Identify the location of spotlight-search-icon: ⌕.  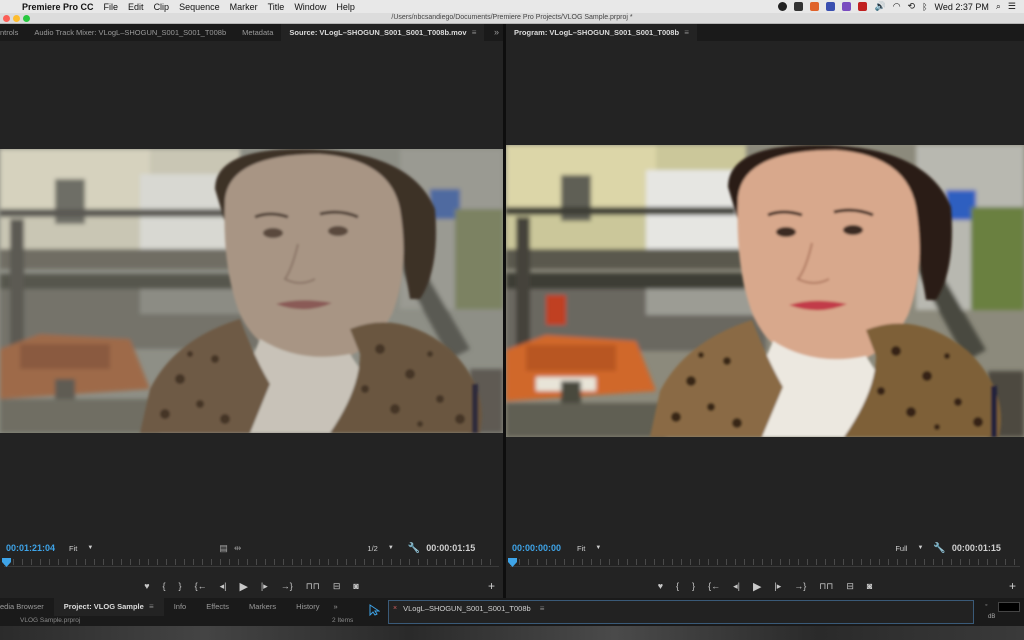
(998, 6).